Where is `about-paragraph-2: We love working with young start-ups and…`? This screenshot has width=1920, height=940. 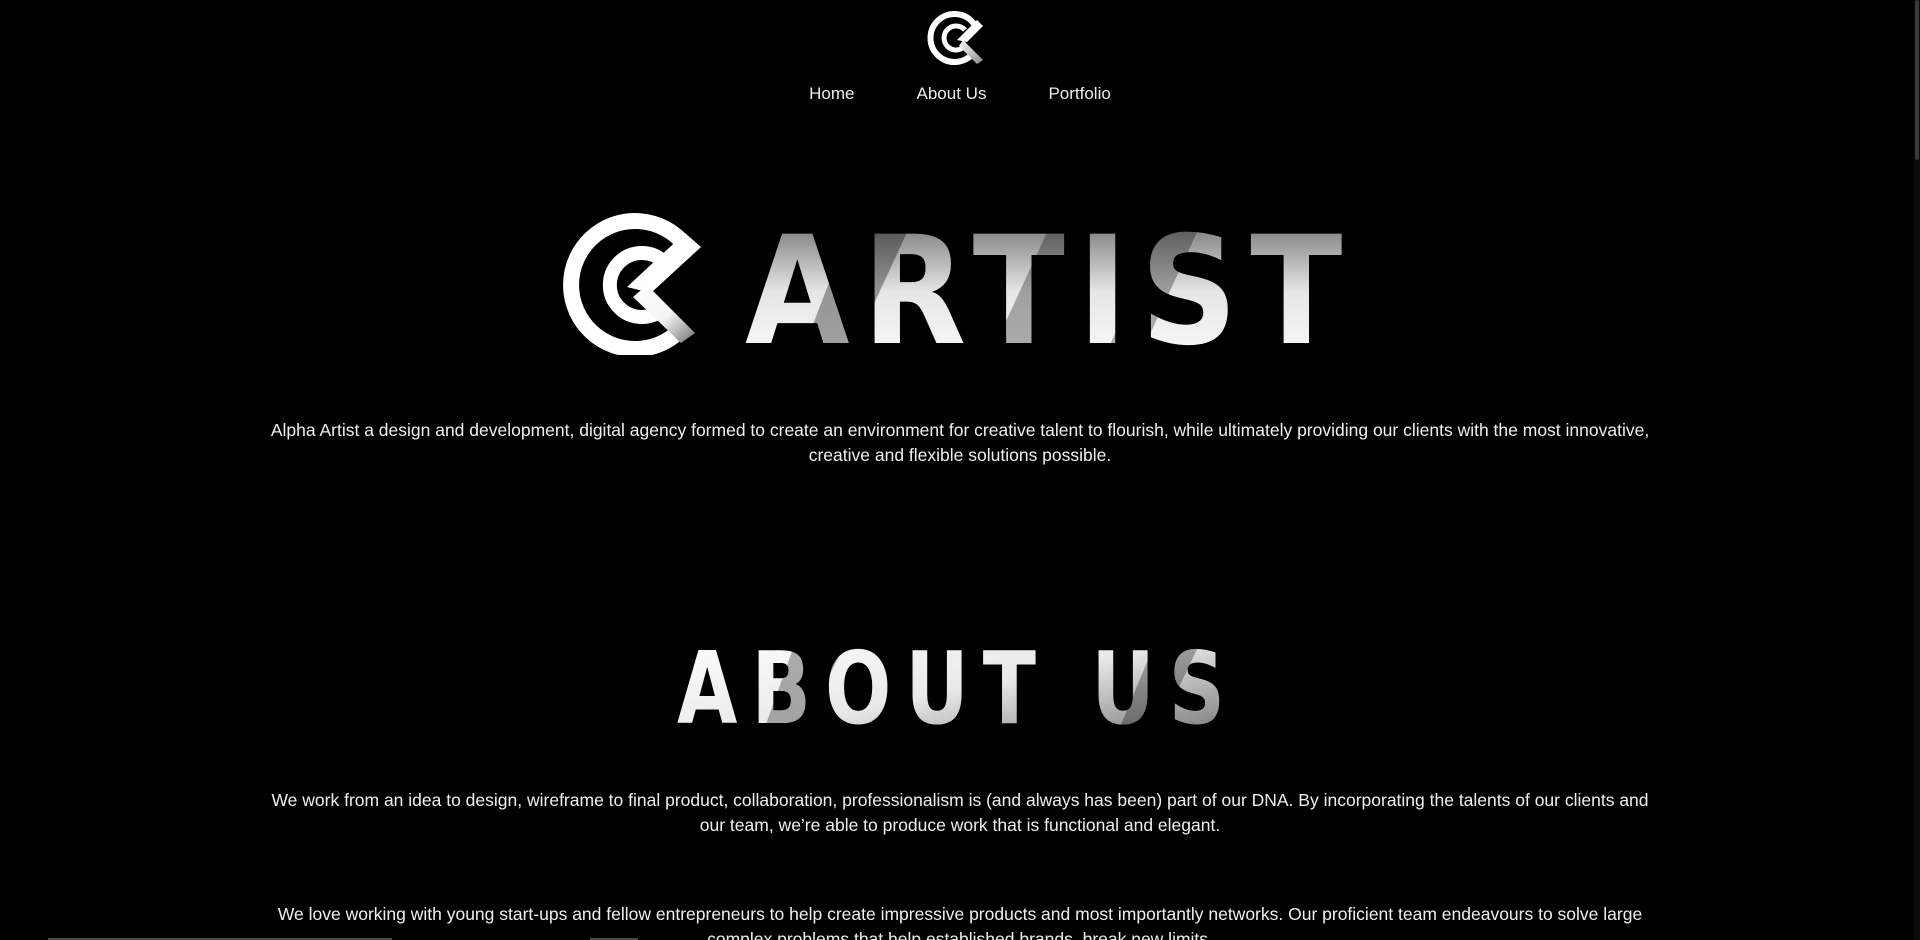
about-paragraph-2: We love working with young start-ups and… is located at coordinates (960, 921).